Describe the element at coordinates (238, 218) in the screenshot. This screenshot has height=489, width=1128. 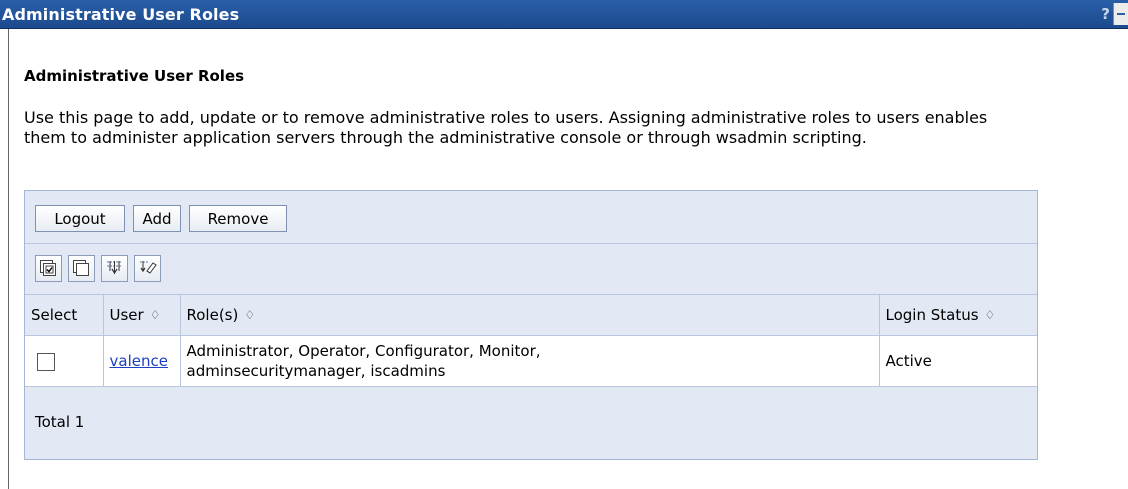
I see `remove-button: Remove` at that location.